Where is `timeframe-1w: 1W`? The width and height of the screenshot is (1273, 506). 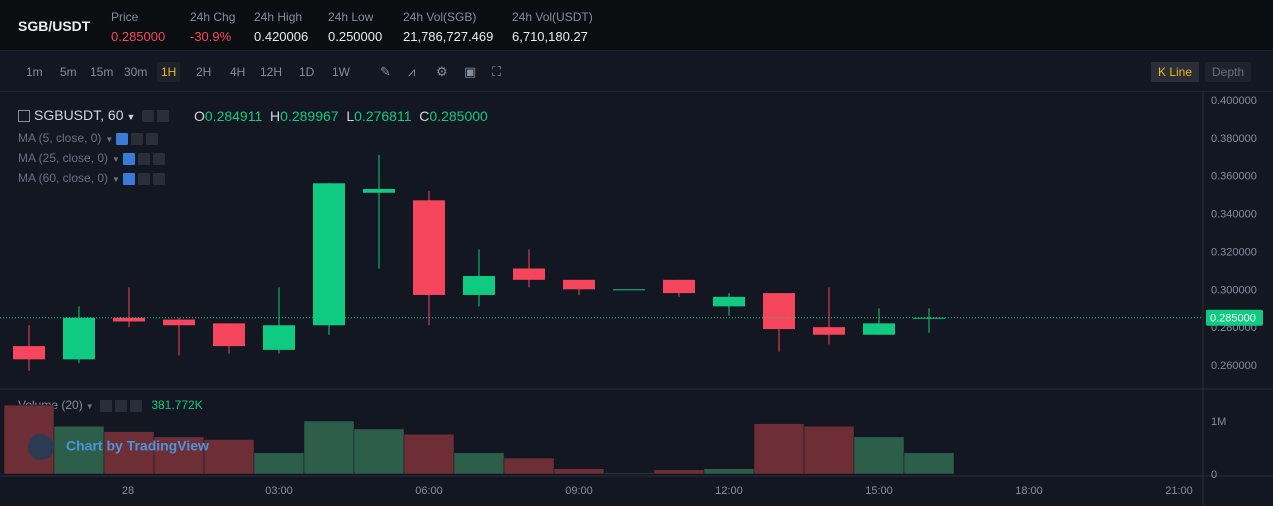 timeframe-1w: 1W is located at coordinates (341, 72).